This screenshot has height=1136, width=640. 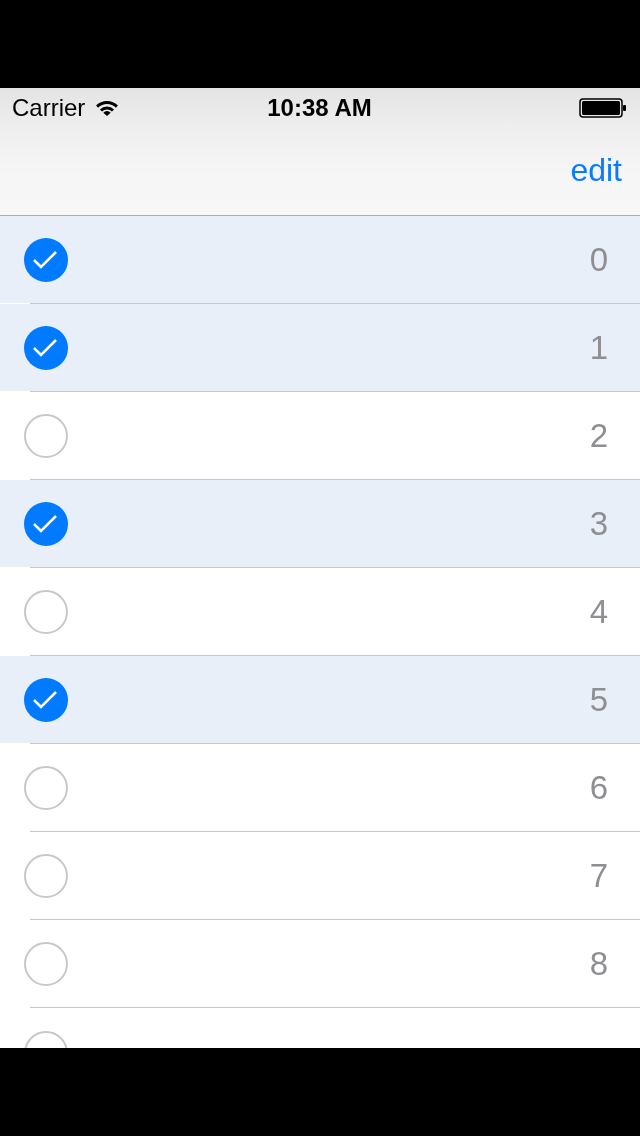 What do you see at coordinates (598, 347) in the screenshot?
I see `row-number: 1` at bounding box center [598, 347].